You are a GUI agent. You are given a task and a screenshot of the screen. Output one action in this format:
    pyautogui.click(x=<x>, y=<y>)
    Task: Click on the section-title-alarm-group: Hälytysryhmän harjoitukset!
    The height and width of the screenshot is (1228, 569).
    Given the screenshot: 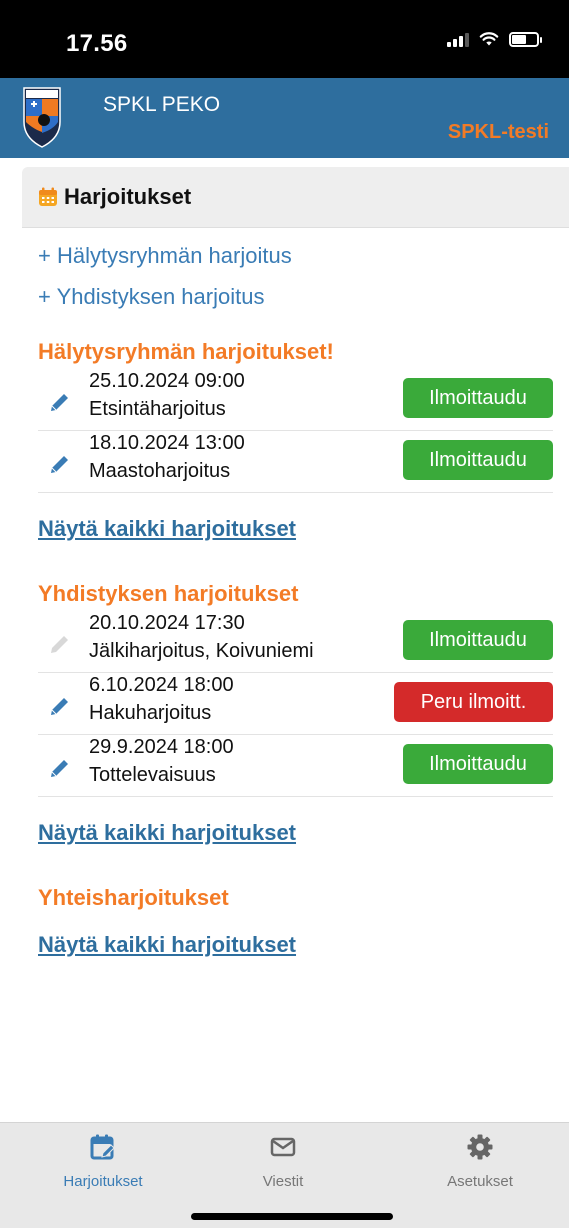 What is the action you would take?
    pyautogui.click(x=186, y=351)
    